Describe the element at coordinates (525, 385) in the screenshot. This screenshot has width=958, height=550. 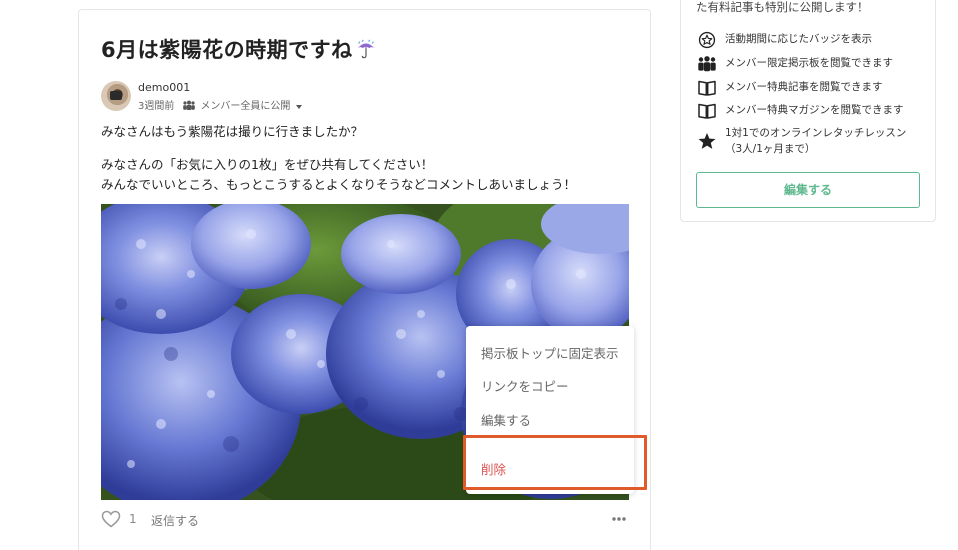
I see `menu-item-copy-link: リンクをコピー` at that location.